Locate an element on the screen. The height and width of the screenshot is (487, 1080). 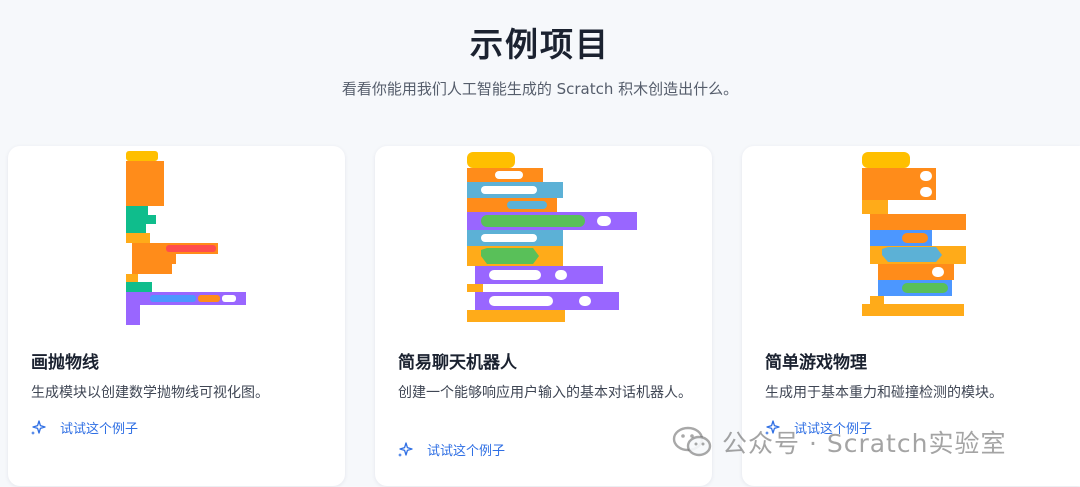
card-title: 画抛物线 is located at coordinates (65, 363).